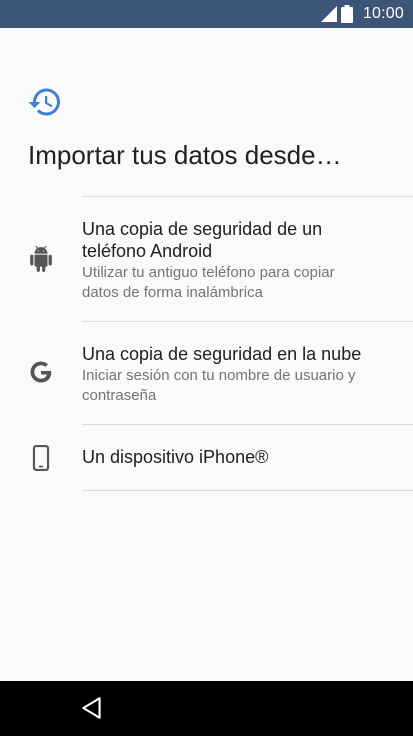  Describe the element at coordinates (119, 395) in the screenshot. I see `option-subtitle: contraseña` at that location.